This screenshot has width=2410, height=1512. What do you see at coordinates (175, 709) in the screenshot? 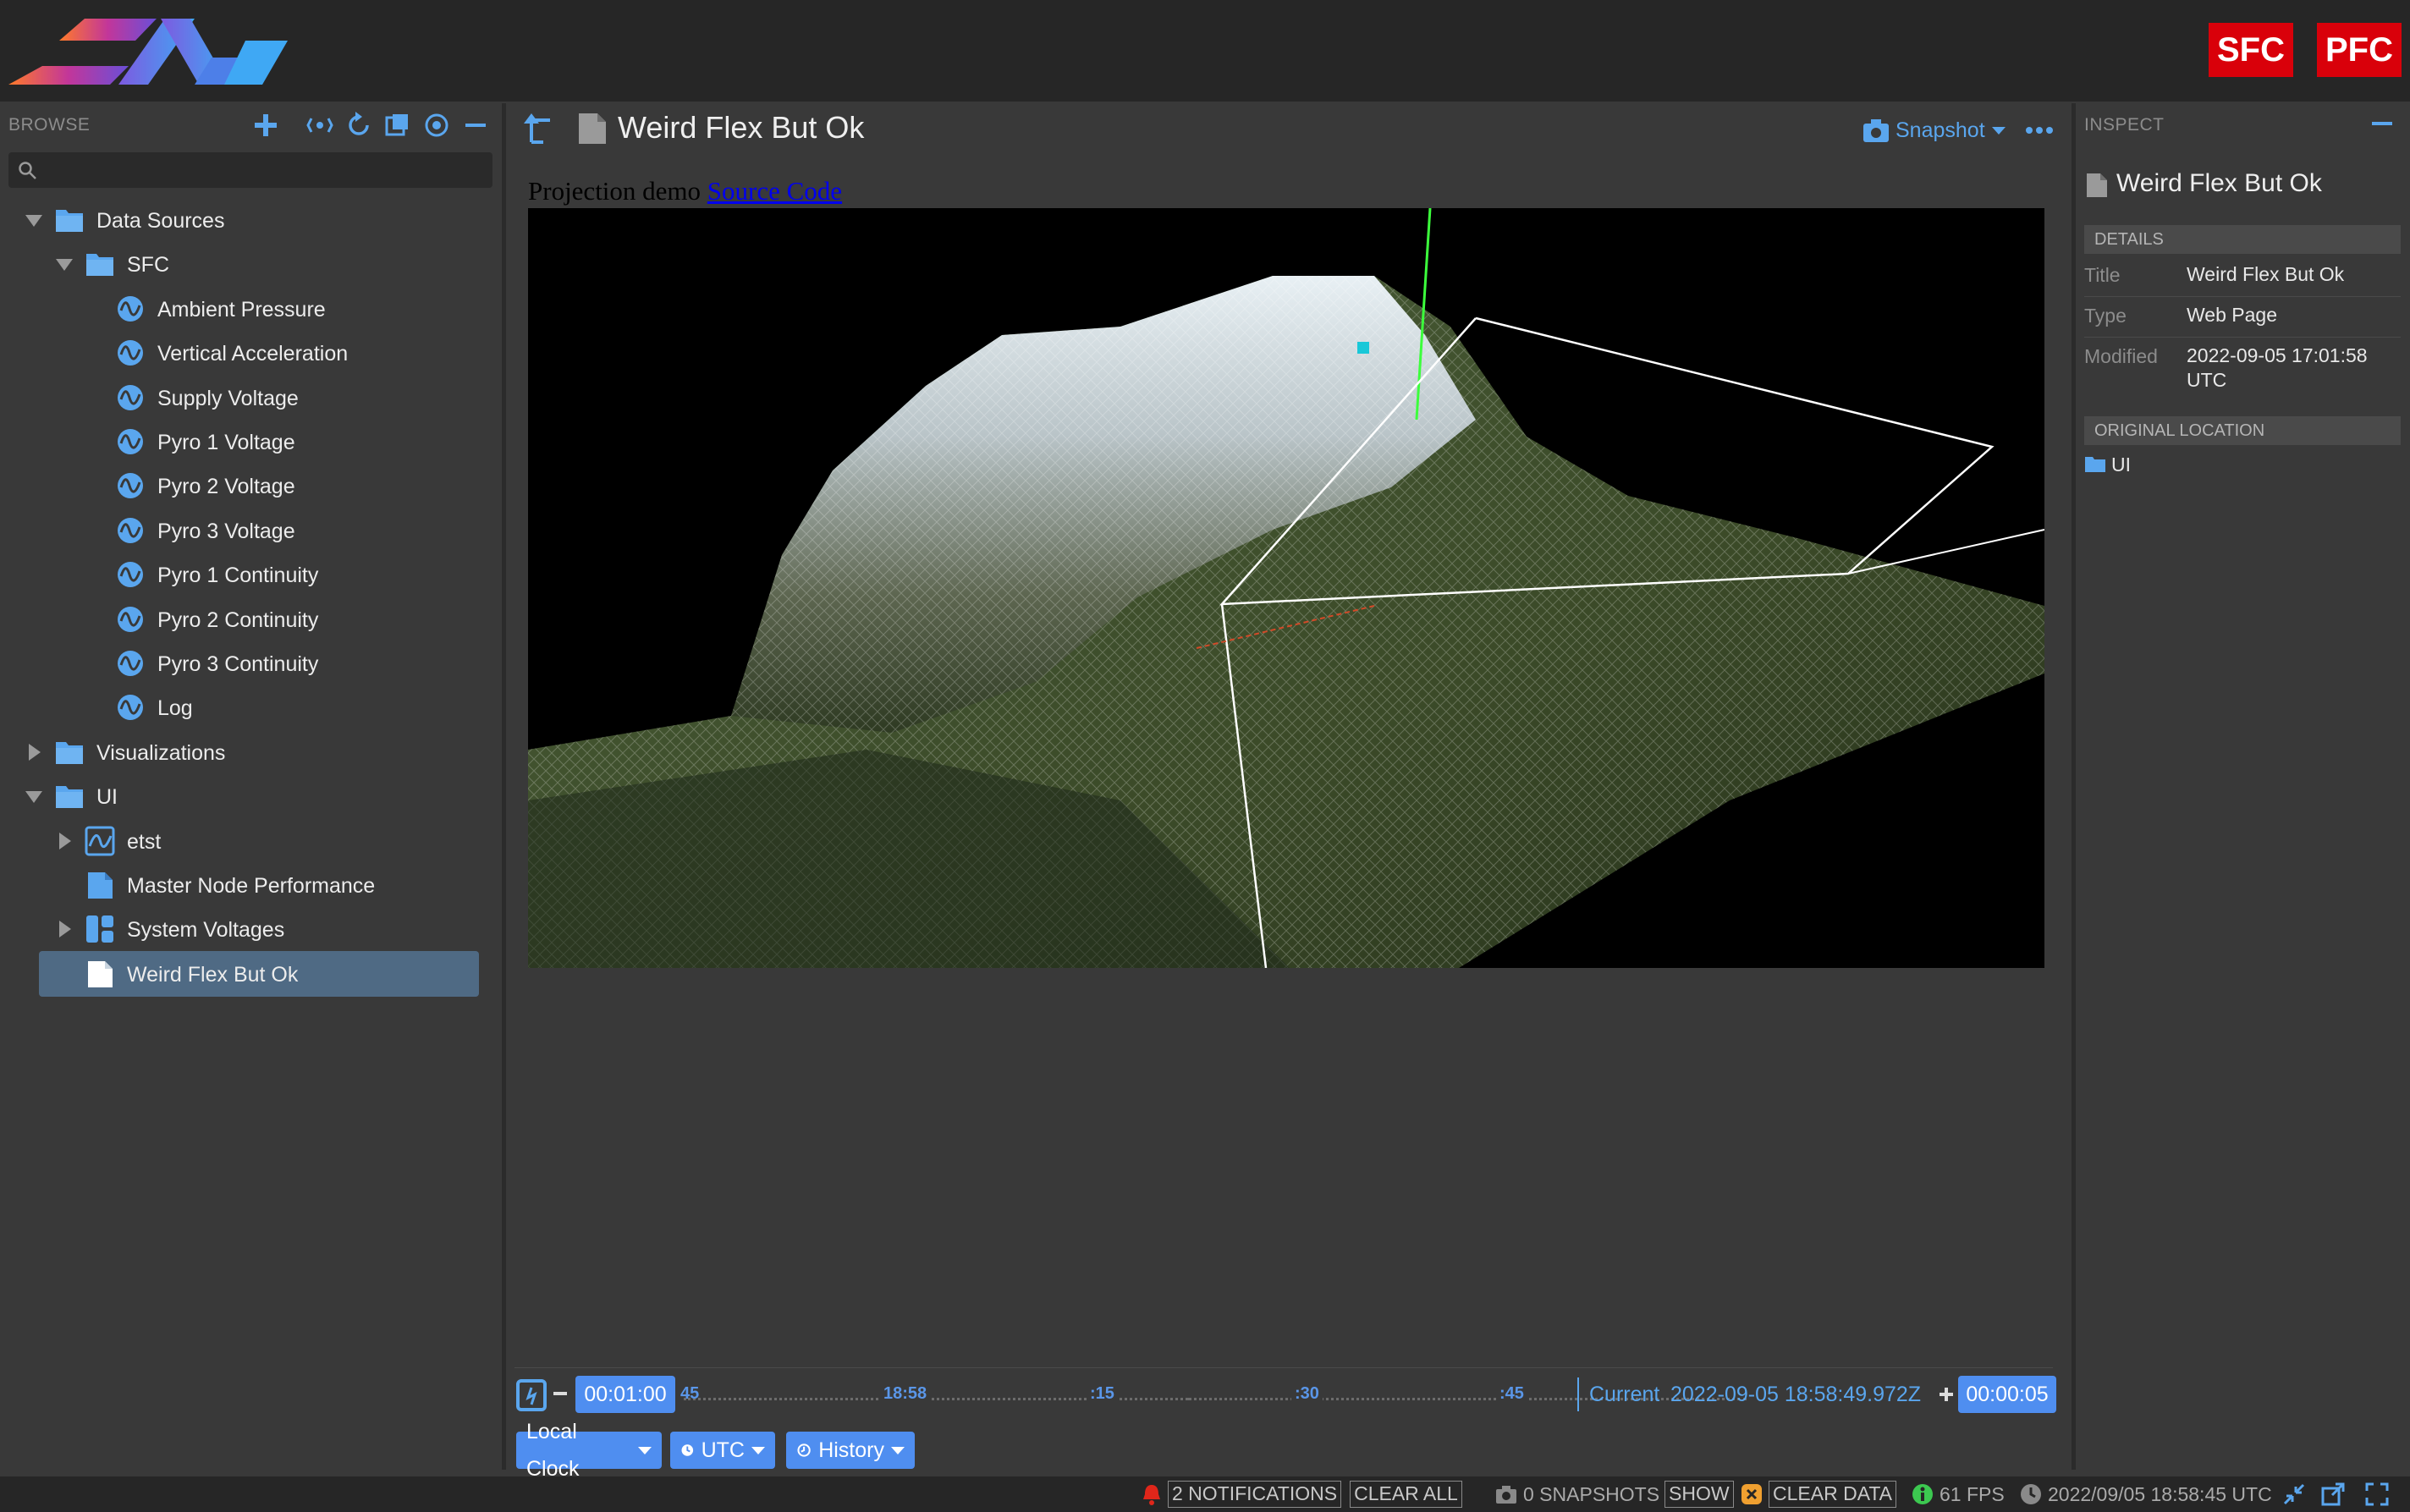
I see `tree-item-label: Log` at bounding box center [175, 709].